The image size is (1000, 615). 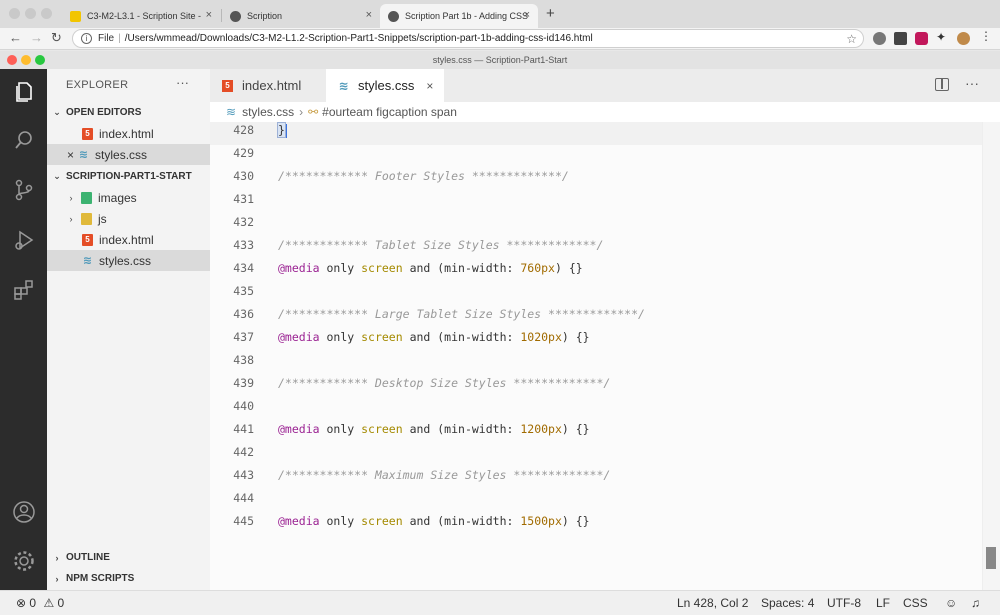 I want to click on project-folder-section: ⌄ SCRIPTION-PART1-START, so click(x=128, y=176).